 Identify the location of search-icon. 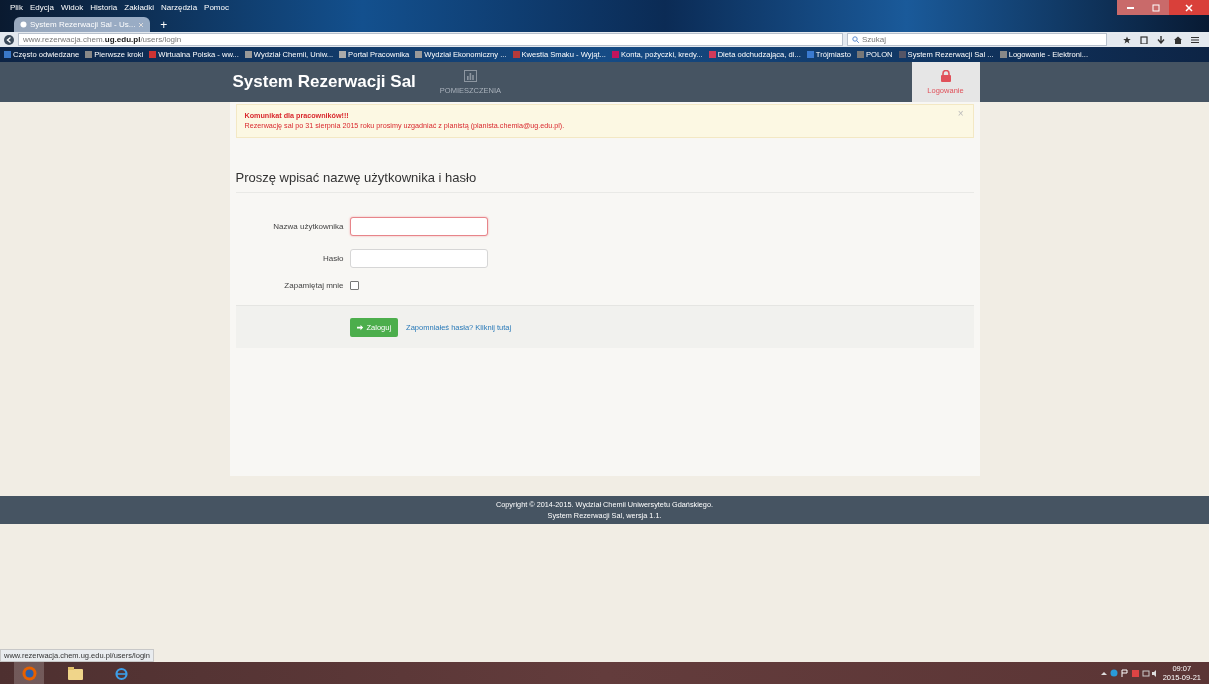
(855, 39).